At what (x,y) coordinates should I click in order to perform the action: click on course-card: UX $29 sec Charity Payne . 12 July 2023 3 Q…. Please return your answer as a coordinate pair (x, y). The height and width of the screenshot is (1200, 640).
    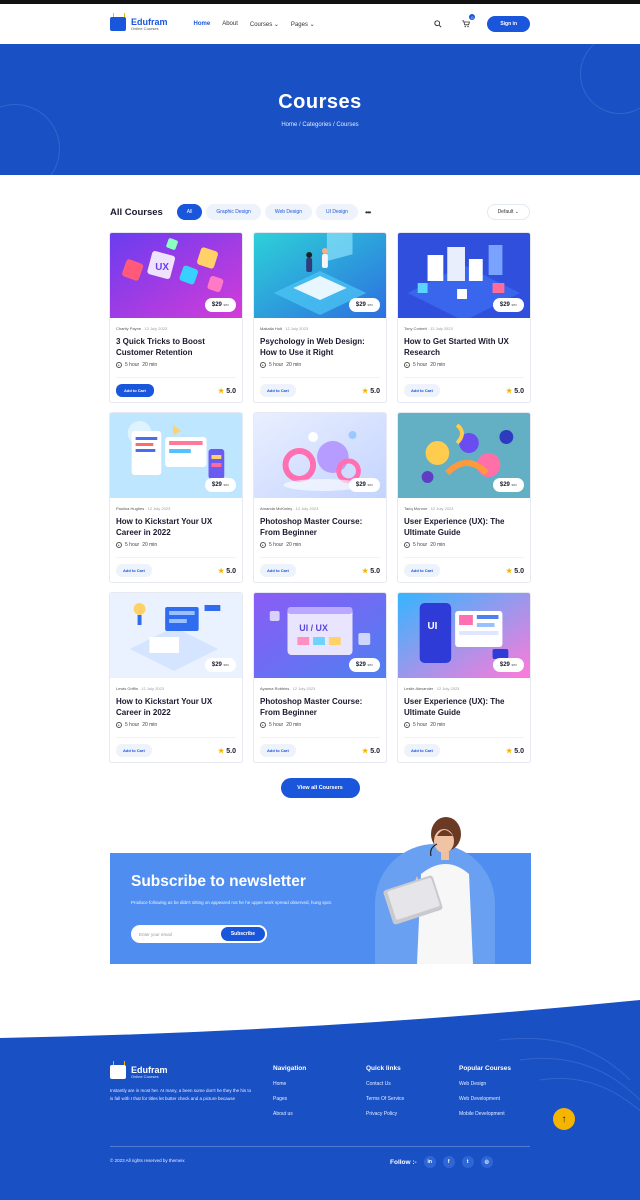
    Looking at the image, I should click on (176, 317).